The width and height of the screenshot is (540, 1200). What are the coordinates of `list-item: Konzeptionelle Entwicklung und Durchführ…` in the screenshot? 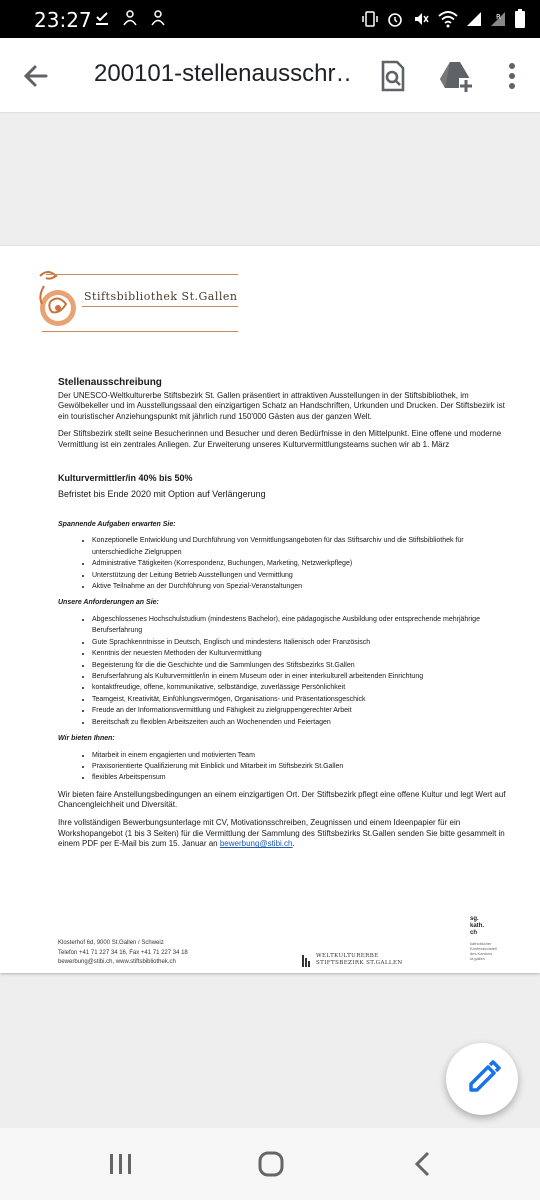 It's located at (303, 546).